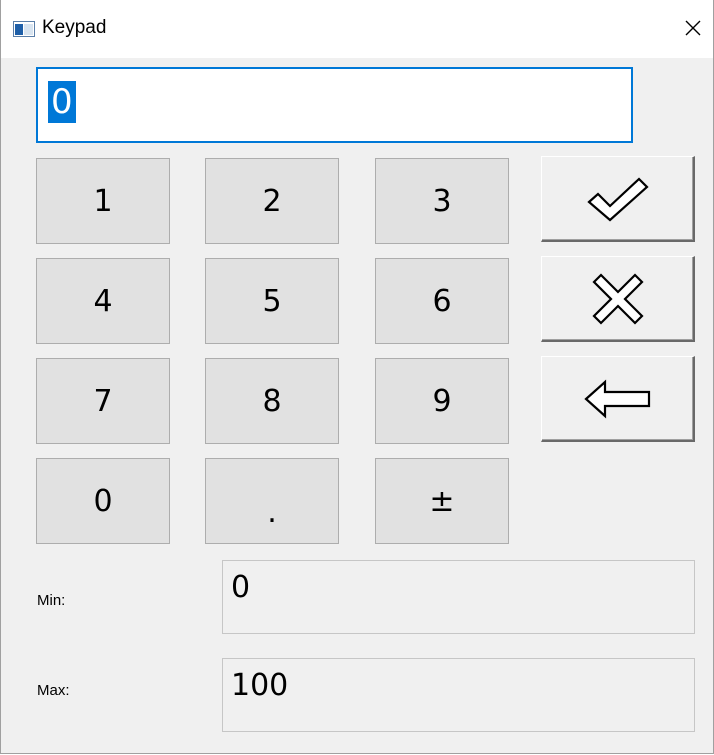 The width and height of the screenshot is (714, 755). I want to click on min-value: 0, so click(241, 587).